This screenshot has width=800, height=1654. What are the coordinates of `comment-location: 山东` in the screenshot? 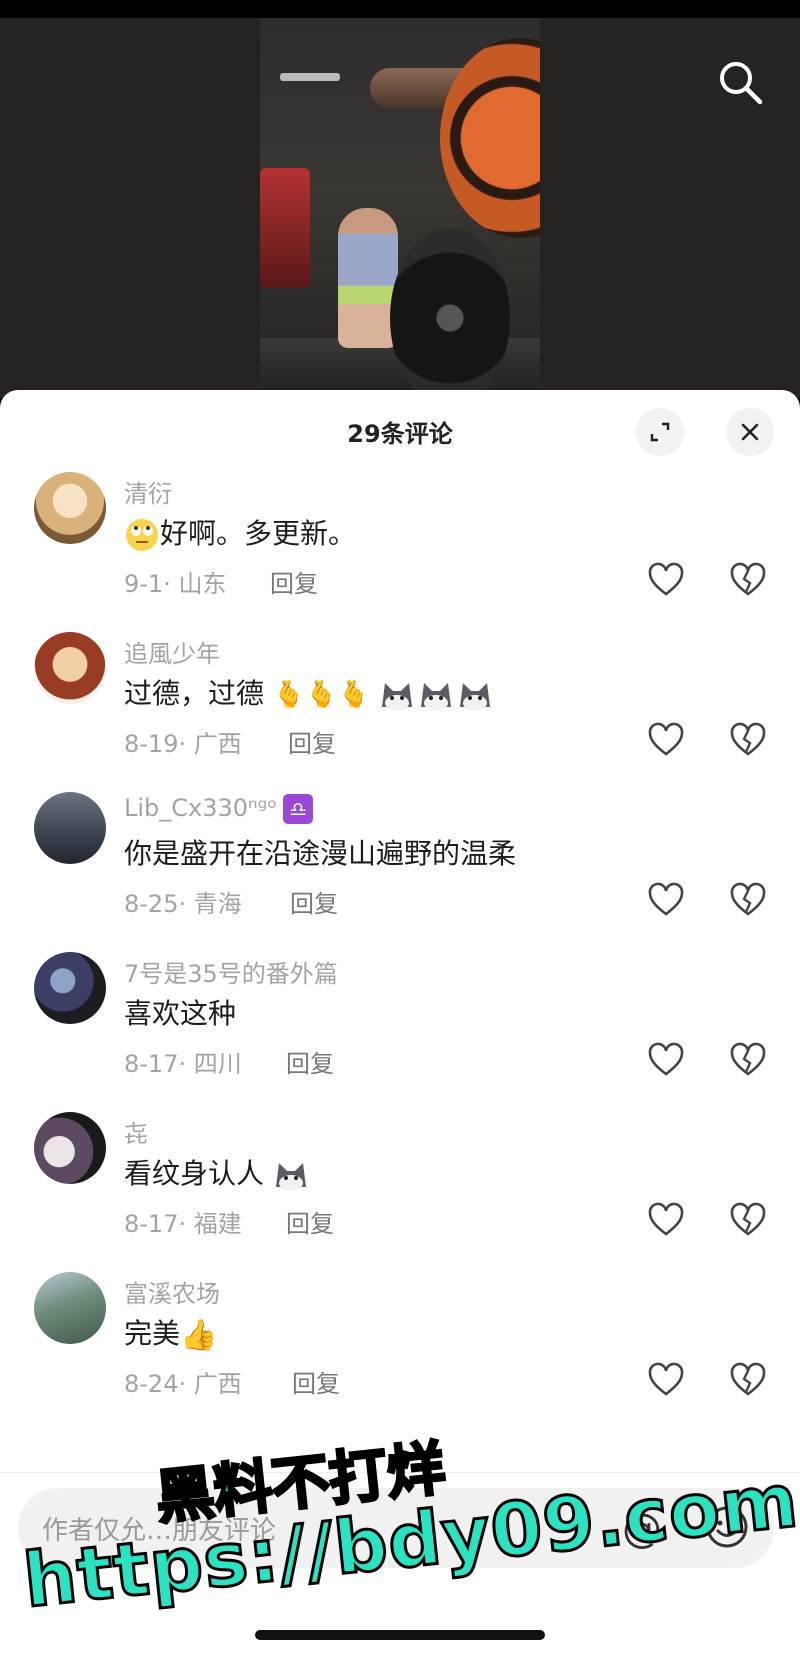 It's located at (202, 584).